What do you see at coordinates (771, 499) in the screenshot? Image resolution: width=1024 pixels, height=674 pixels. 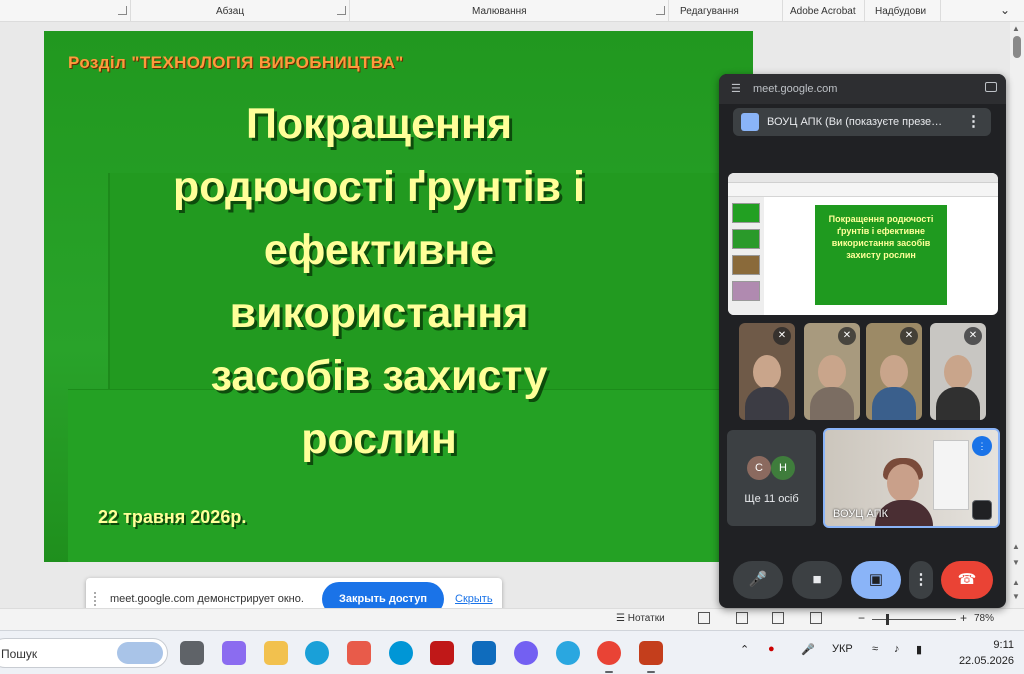 I see `more-participants-count: Ще 11 осіб` at bounding box center [771, 499].